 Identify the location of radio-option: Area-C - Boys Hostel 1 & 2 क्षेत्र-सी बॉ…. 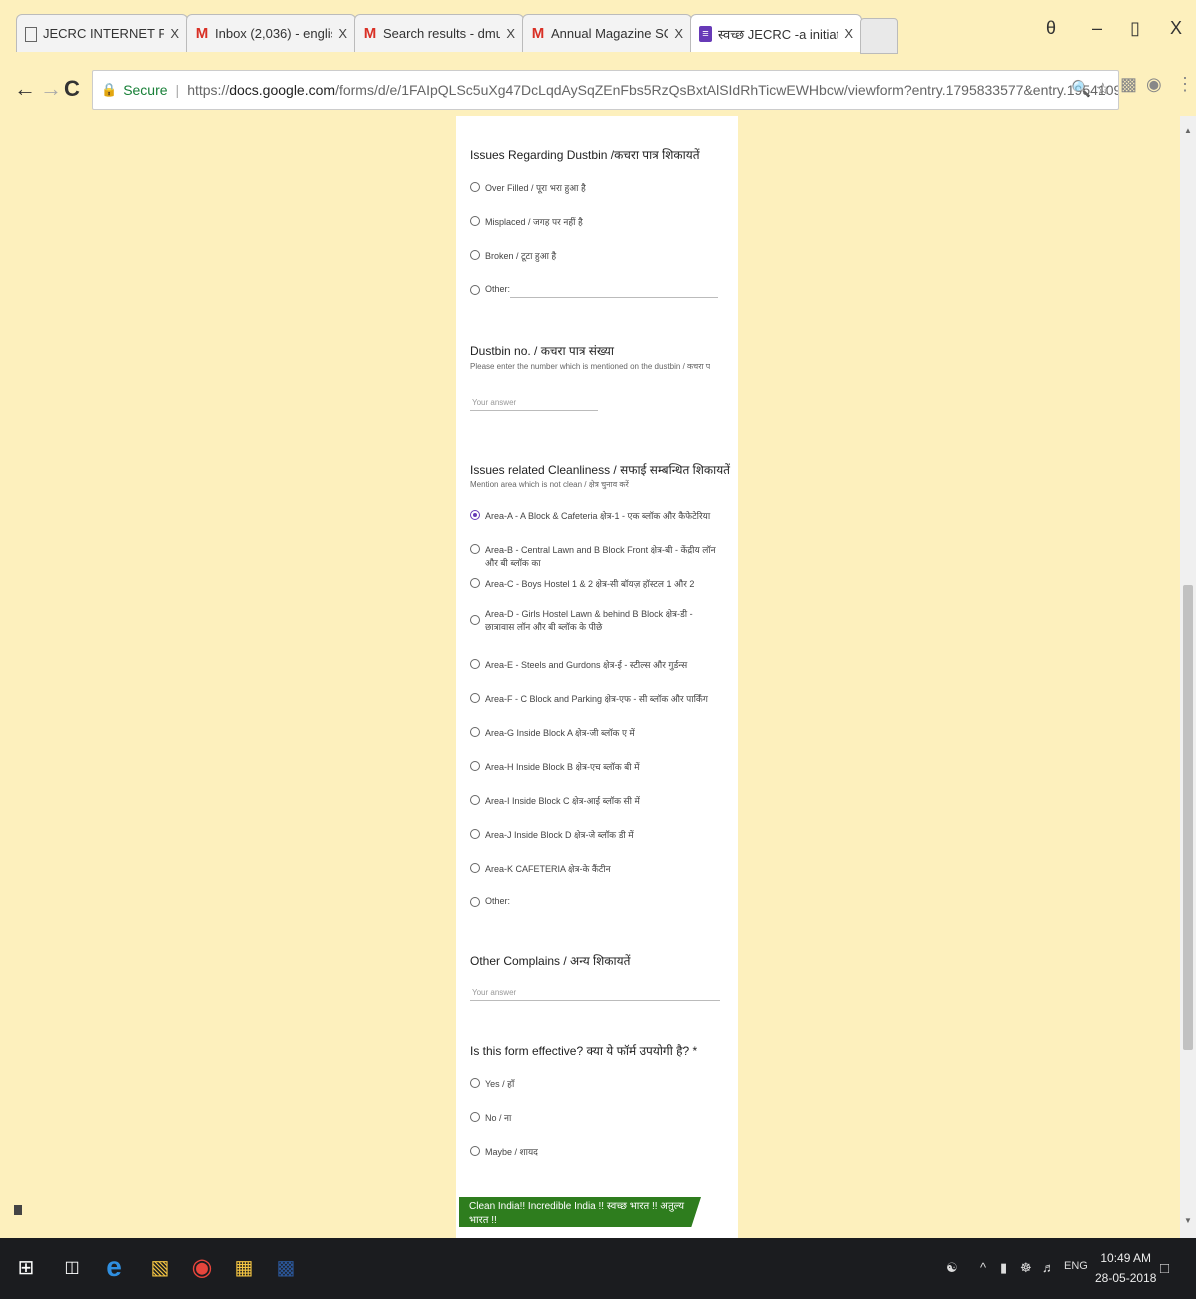
(595, 583).